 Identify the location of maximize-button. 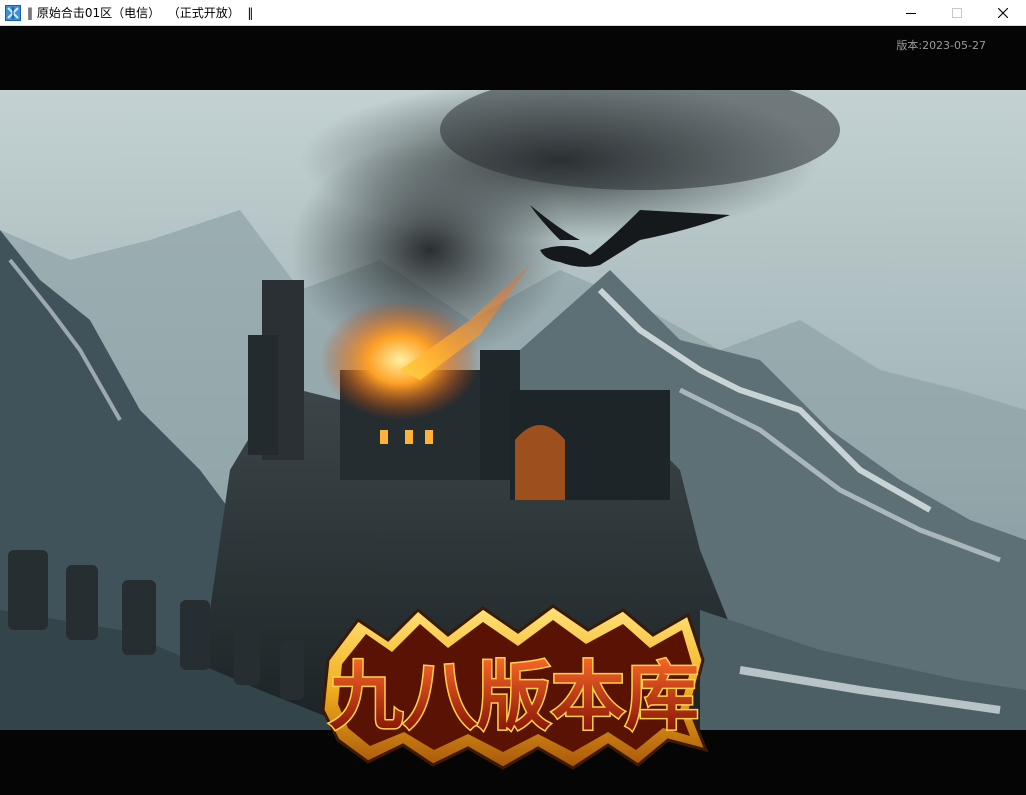
(957, 13).